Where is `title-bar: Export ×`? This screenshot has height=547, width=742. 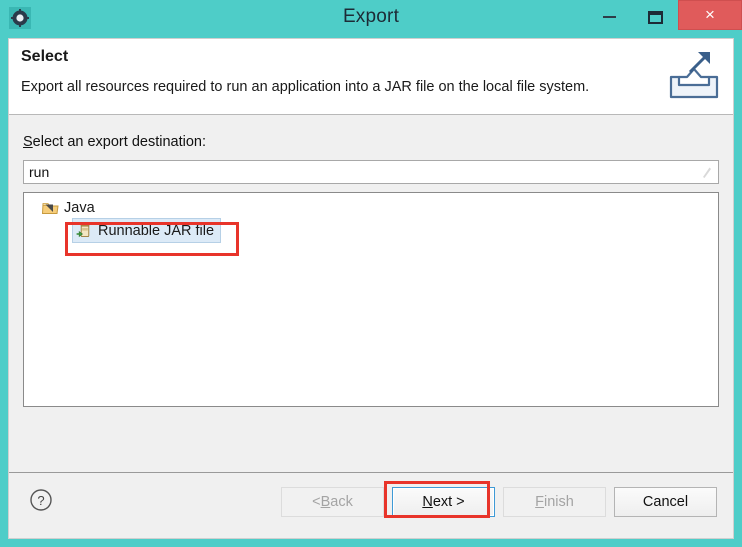
title-bar: Export × is located at coordinates (371, 19).